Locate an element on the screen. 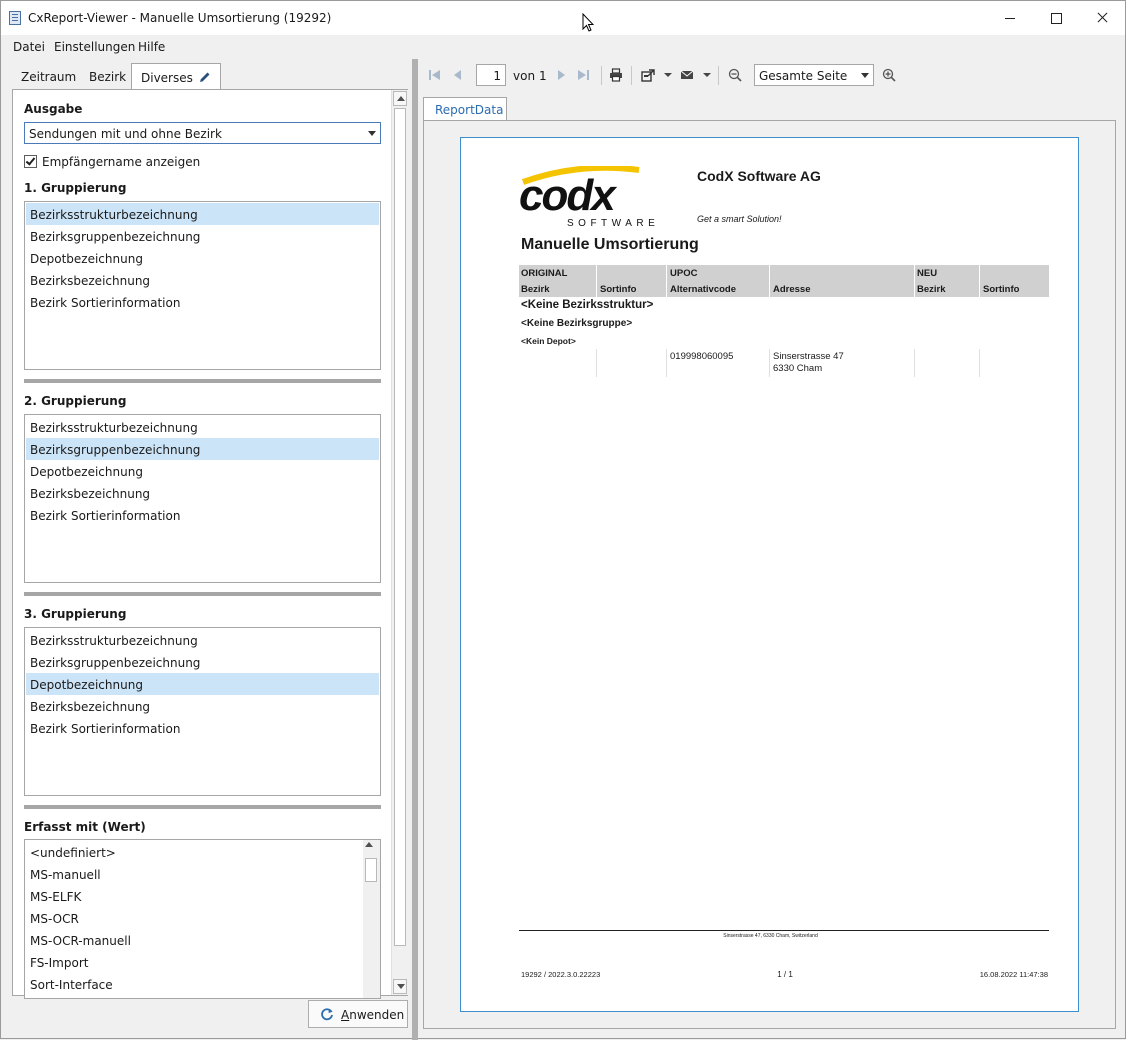  chevron-down-icon is located at coordinates (372, 133).